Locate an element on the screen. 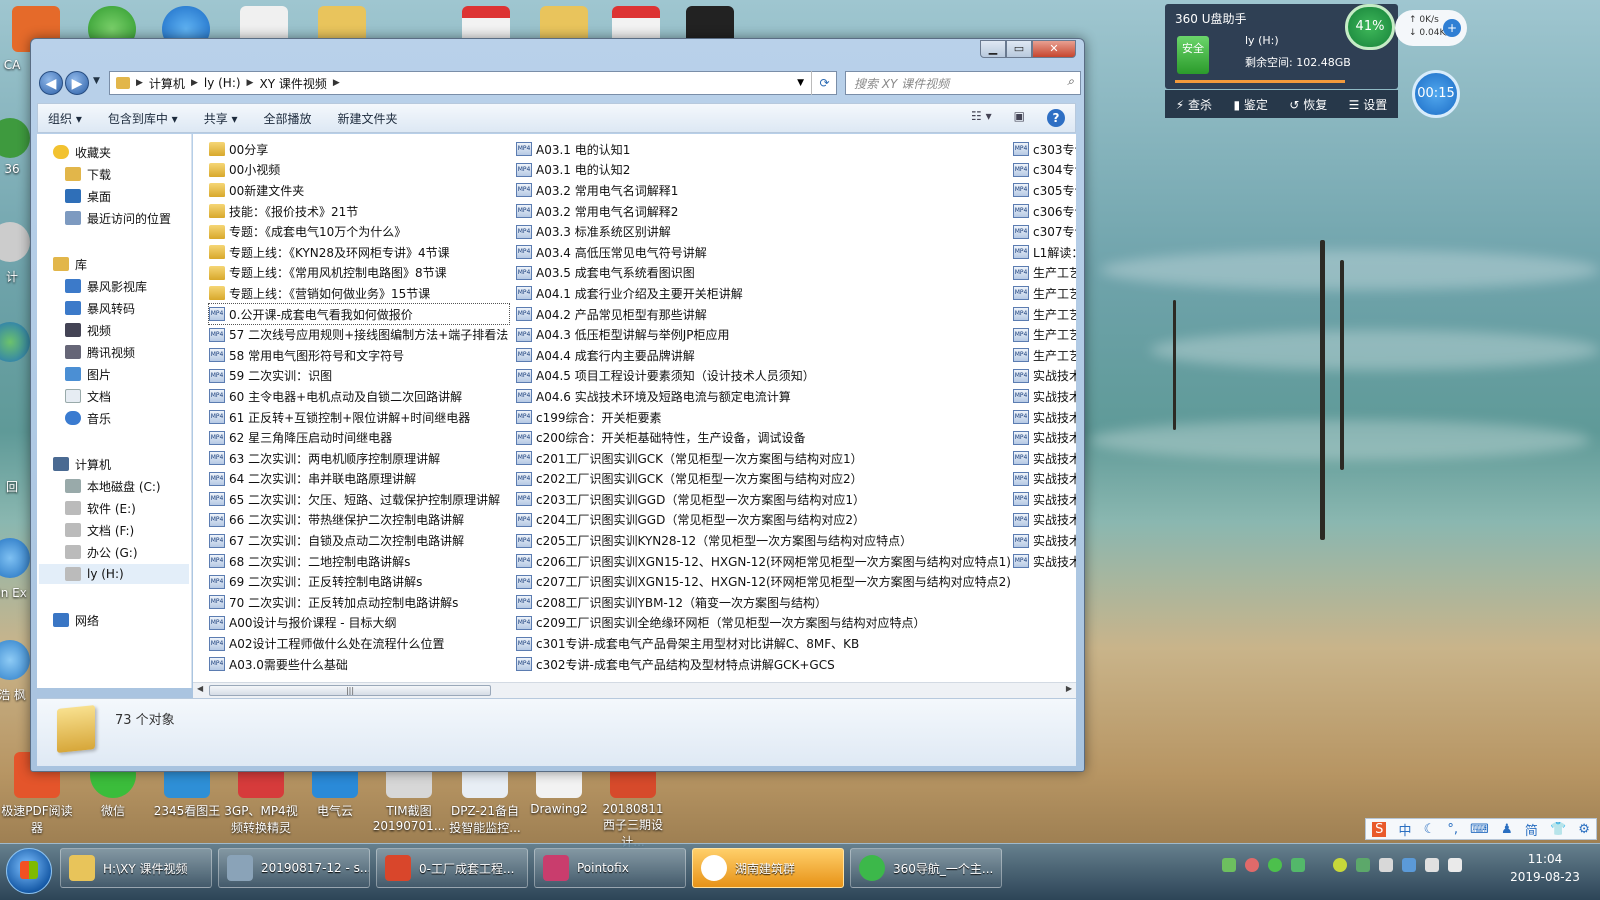 The height and width of the screenshot is (900, 1600). breadcrumb-current-folder: XY 课件视频 is located at coordinates (292, 83).